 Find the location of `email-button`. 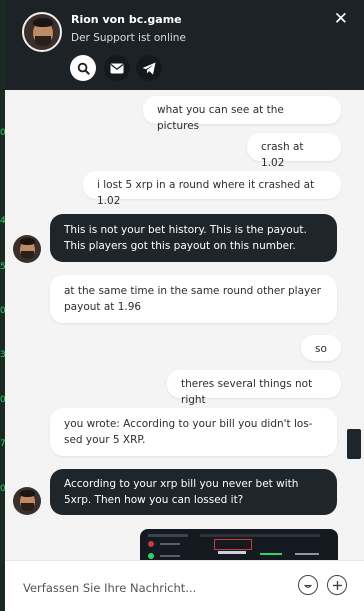

email-button is located at coordinates (117, 68).